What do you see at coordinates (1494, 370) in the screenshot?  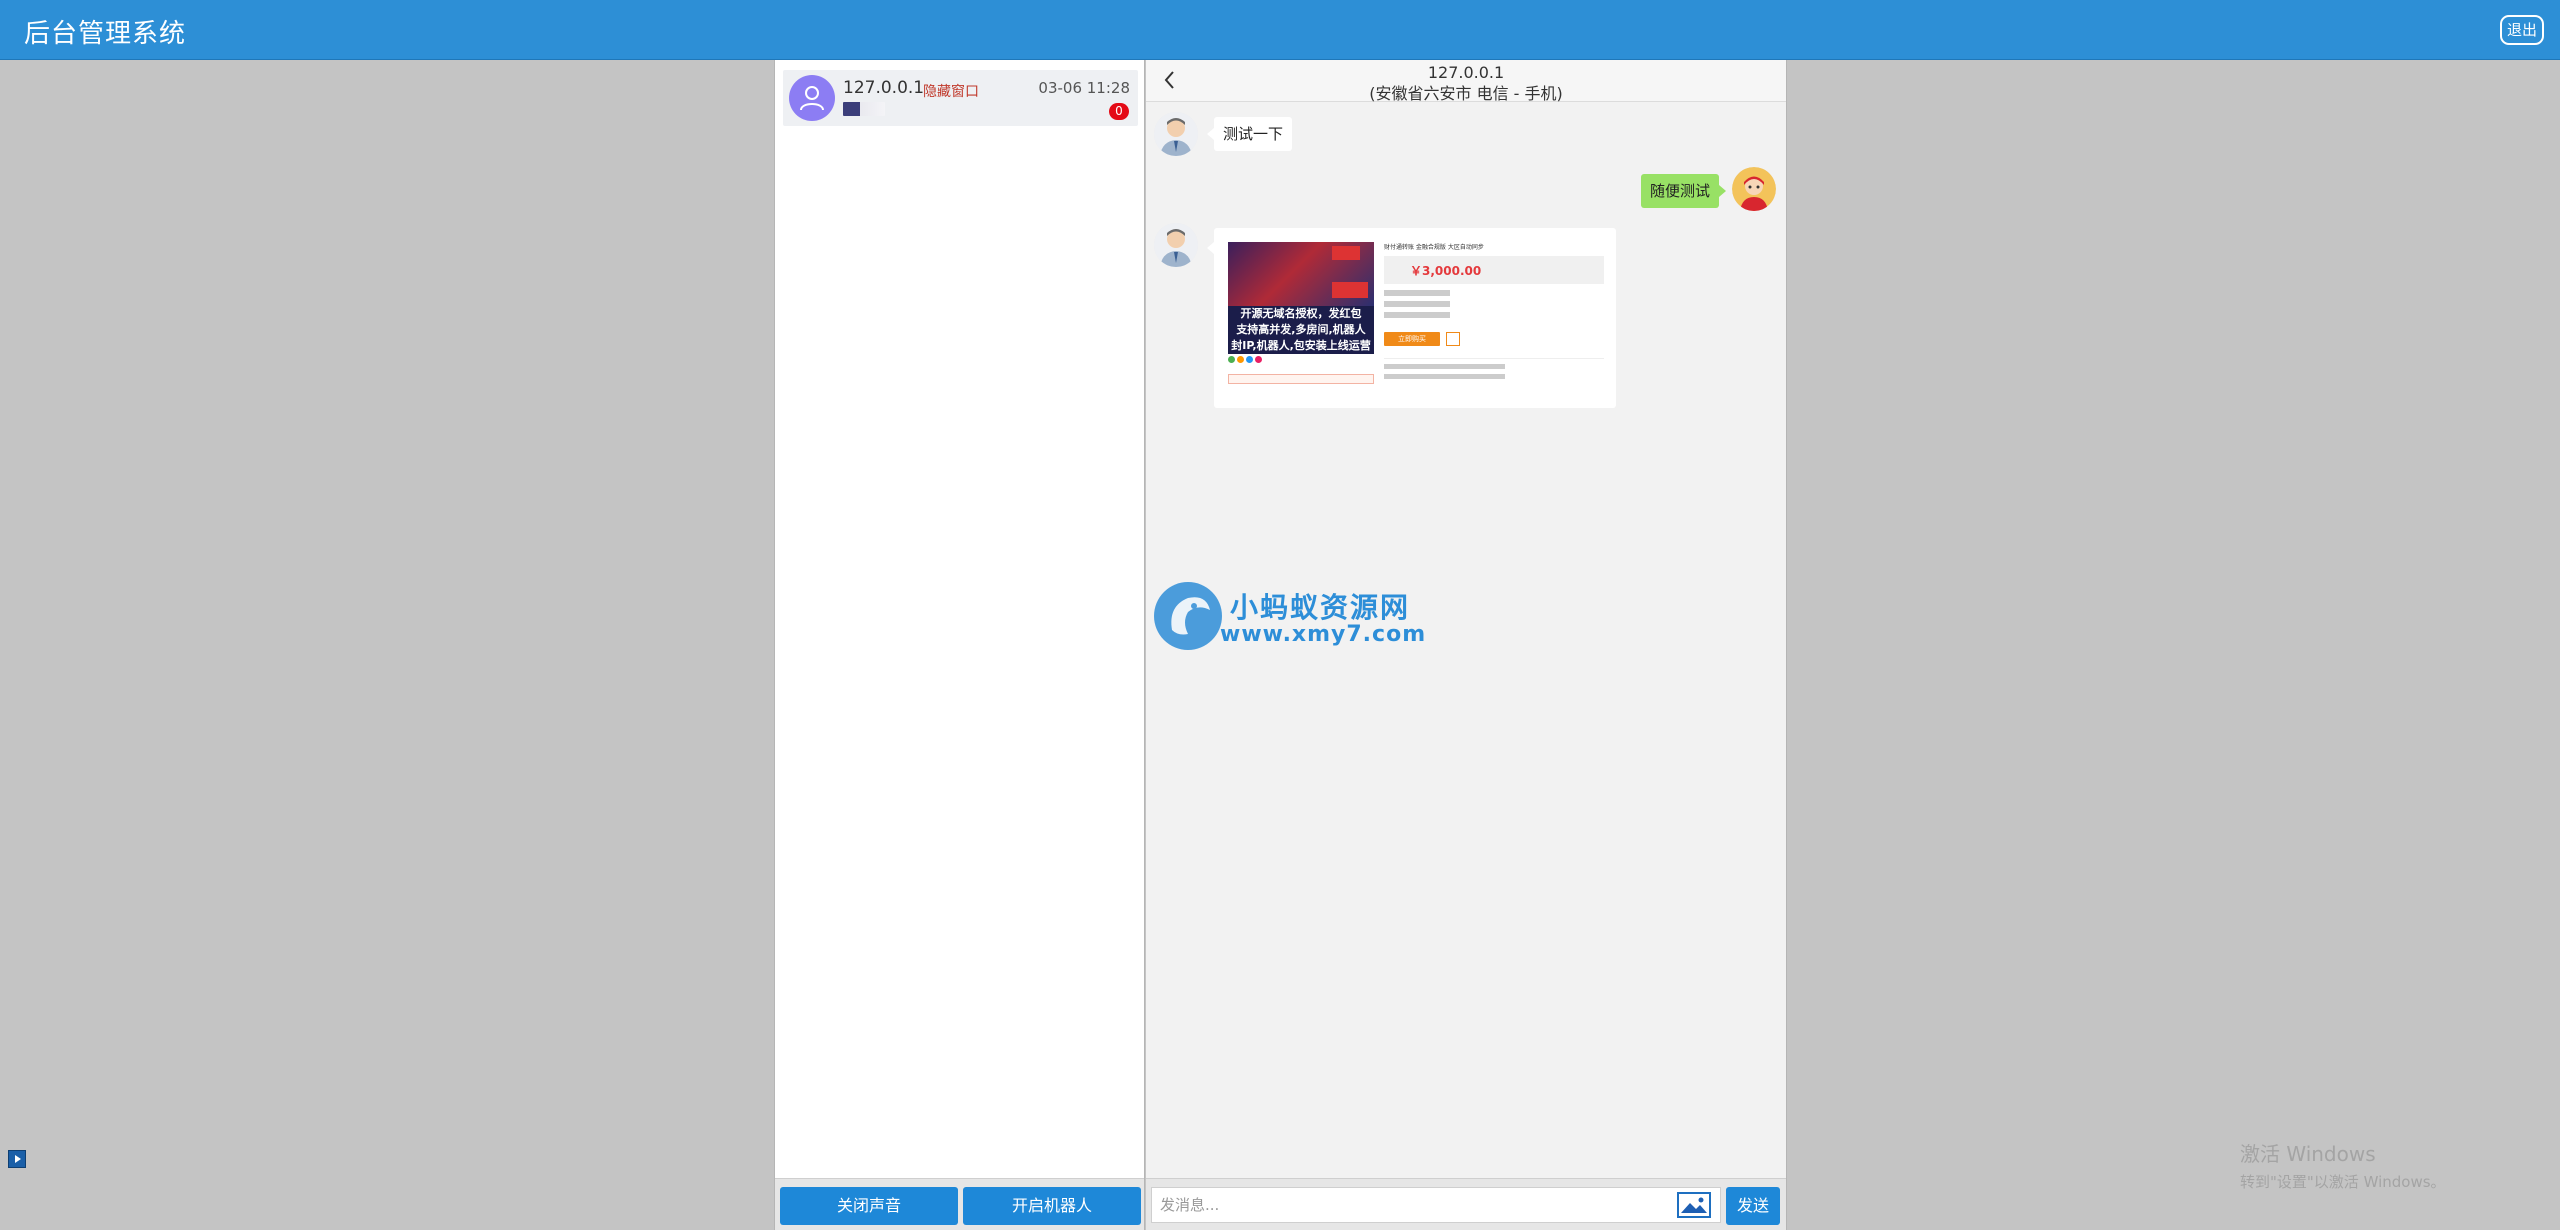 I see `screenshot-footer` at bounding box center [1494, 370].